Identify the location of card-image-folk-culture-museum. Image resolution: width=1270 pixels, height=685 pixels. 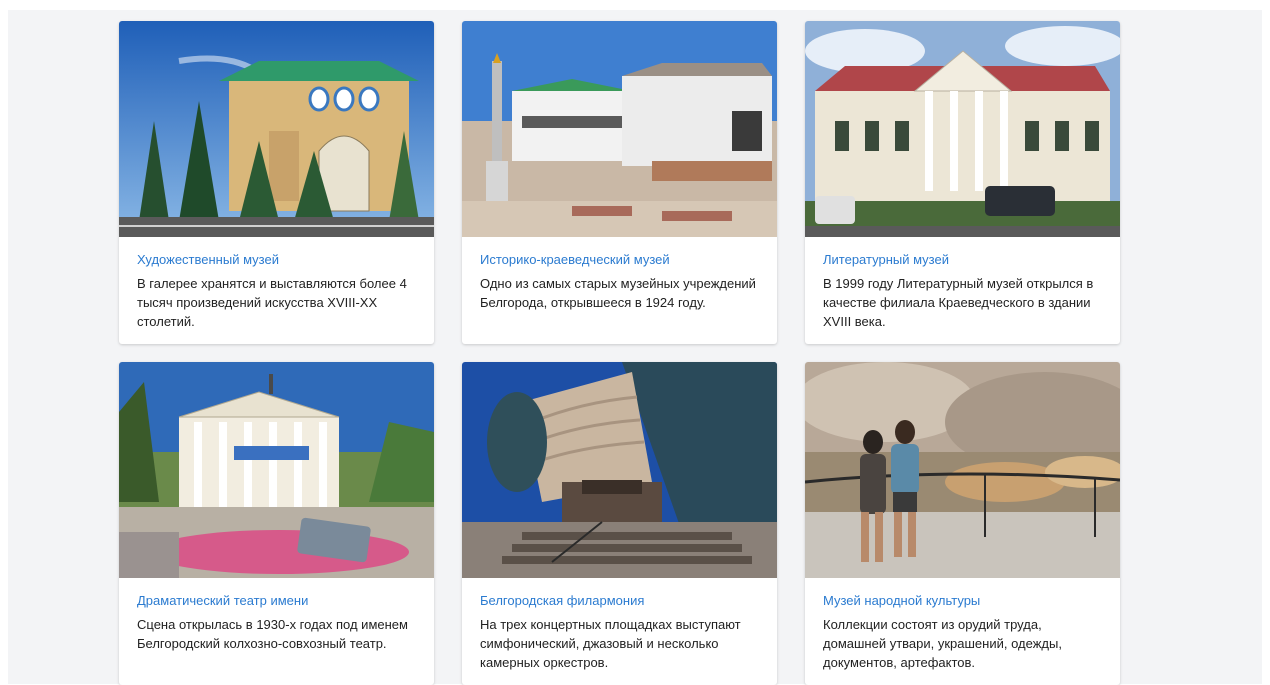
(962, 470).